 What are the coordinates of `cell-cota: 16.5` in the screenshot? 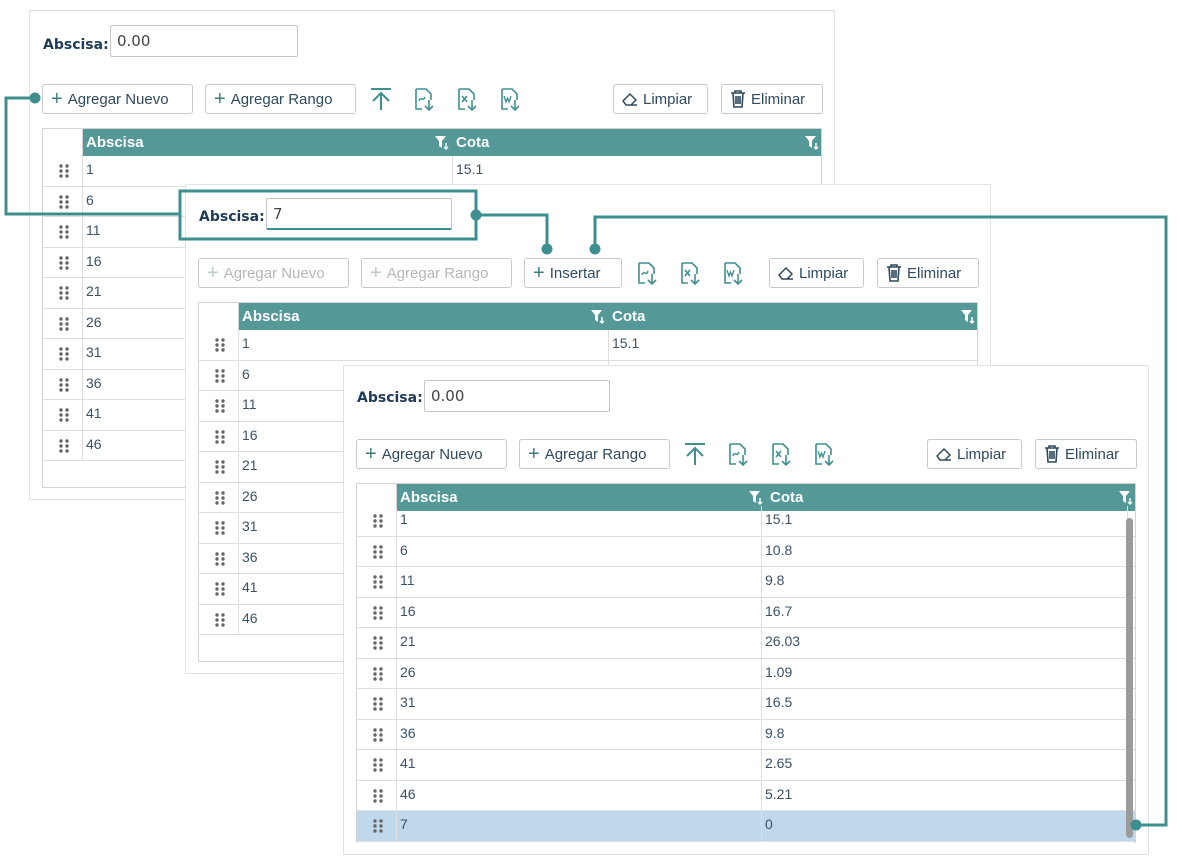 It's located at (945, 704).